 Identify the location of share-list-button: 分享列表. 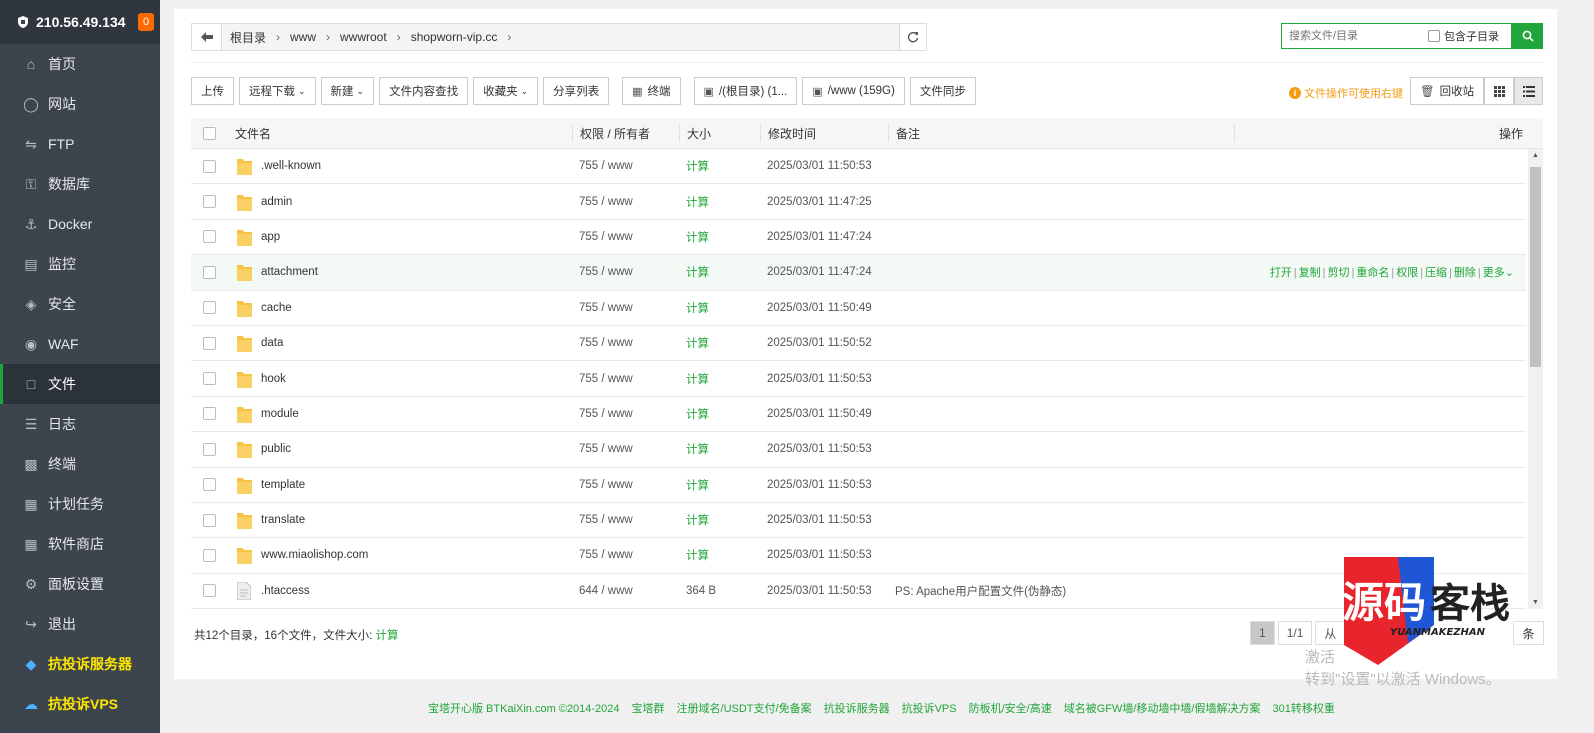
(576, 91).